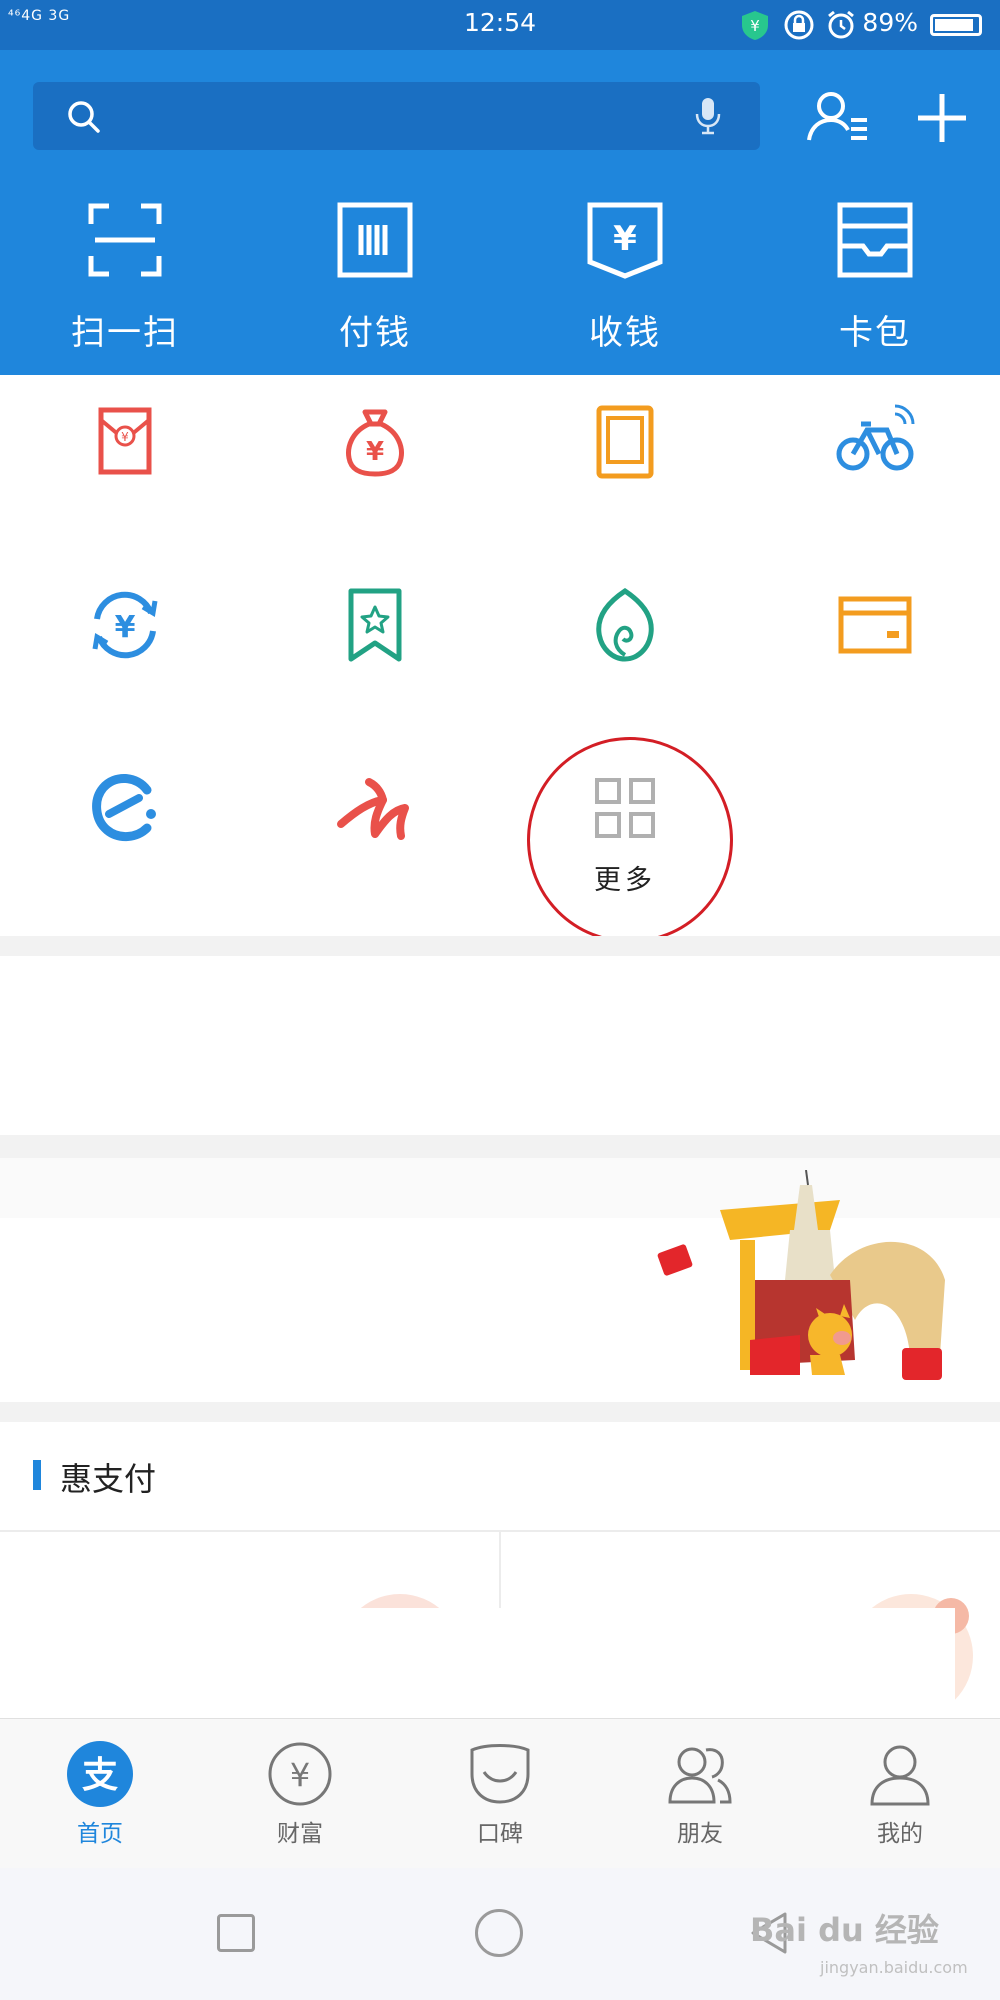  What do you see at coordinates (875, 625) in the screenshot?
I see `card-icon` at bounding box center [875, 625].